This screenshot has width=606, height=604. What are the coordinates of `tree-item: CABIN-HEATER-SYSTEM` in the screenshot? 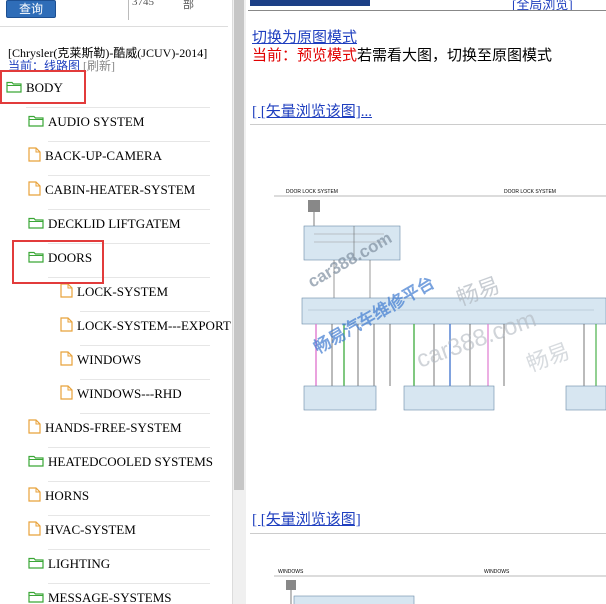 It's located at (111, 190).